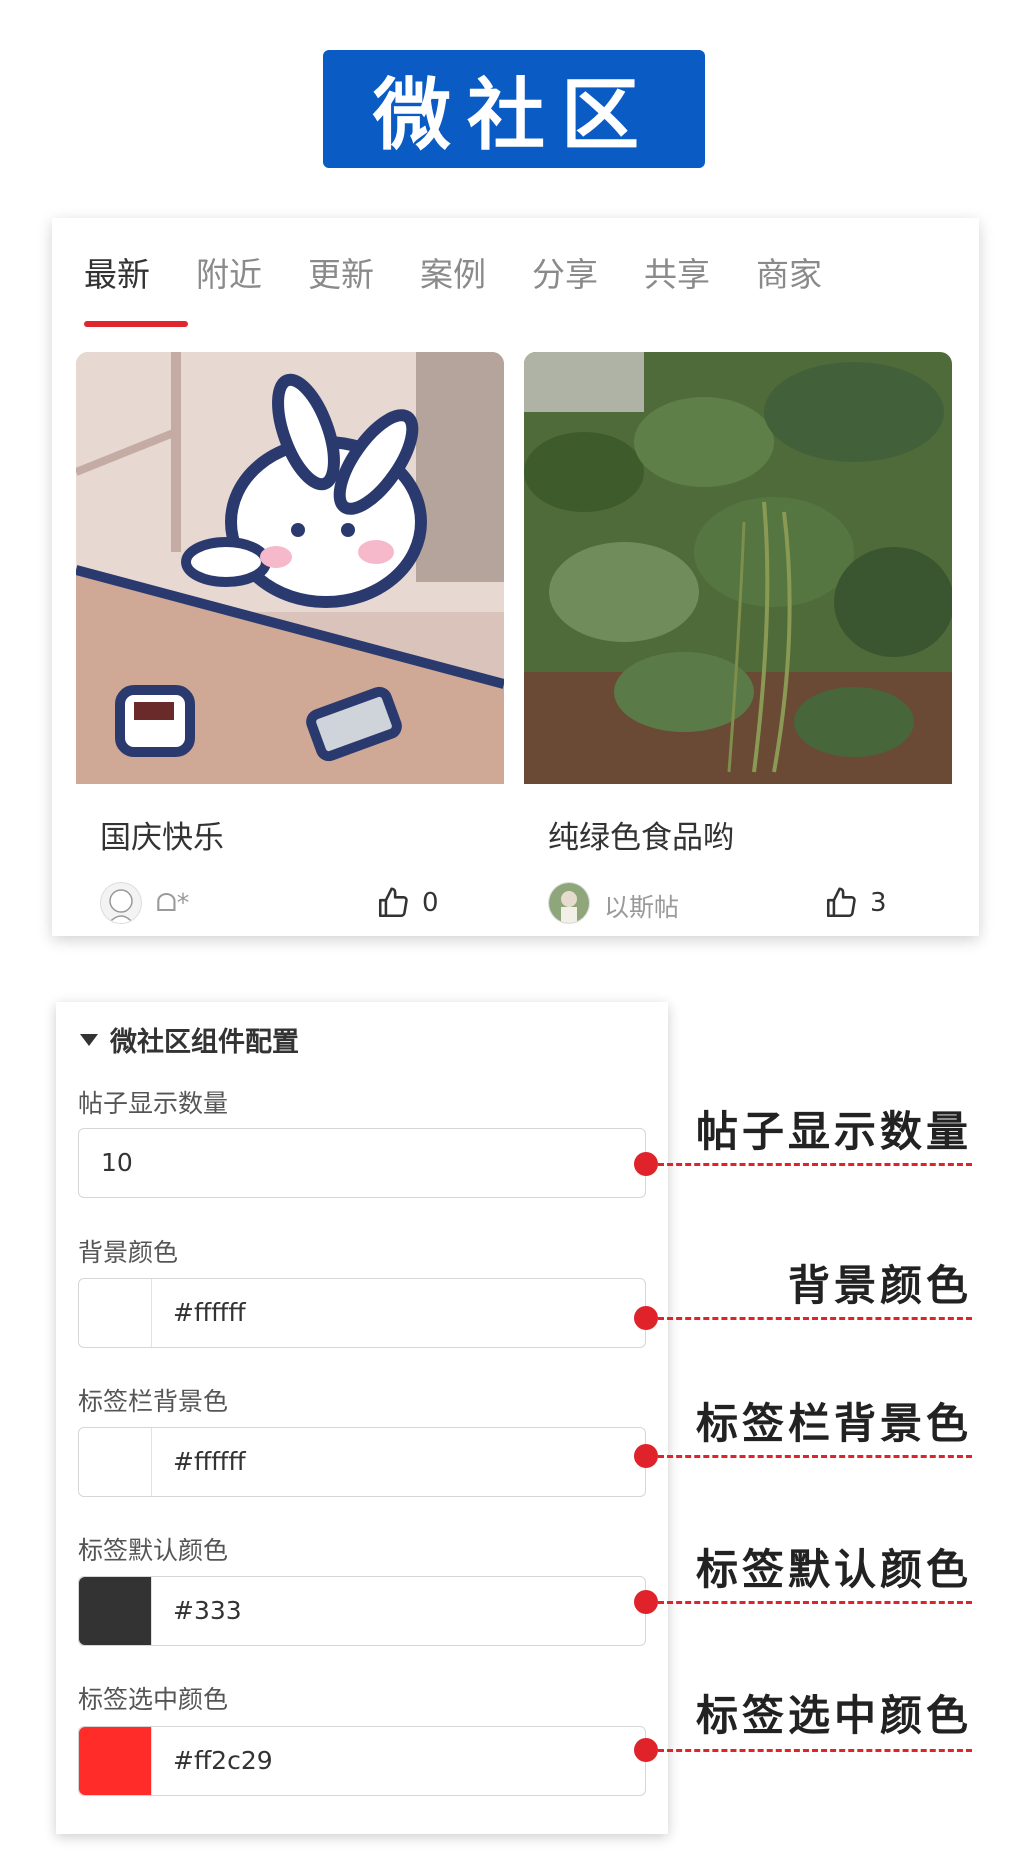 This screenshot has width=1024, height=1873. What do you see at coordinates (229, 272) in the screenshot?
I see `tab-nearby: 附近` at bounding box center [229, 272].